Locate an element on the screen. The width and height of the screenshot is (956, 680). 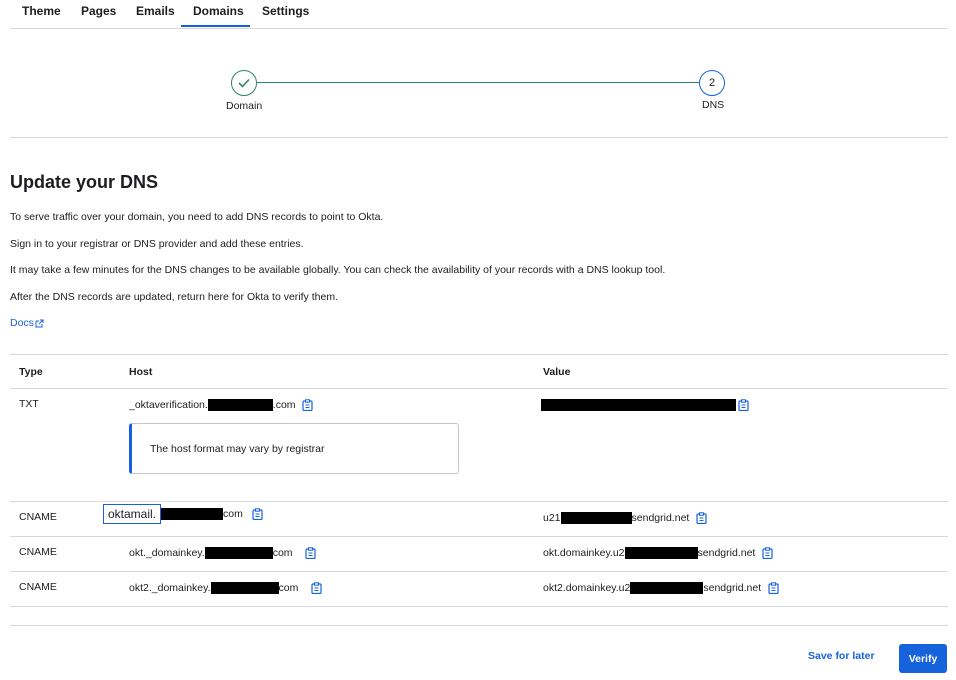
host-text-focused: oktamail. is located at coordinates (132, 514).